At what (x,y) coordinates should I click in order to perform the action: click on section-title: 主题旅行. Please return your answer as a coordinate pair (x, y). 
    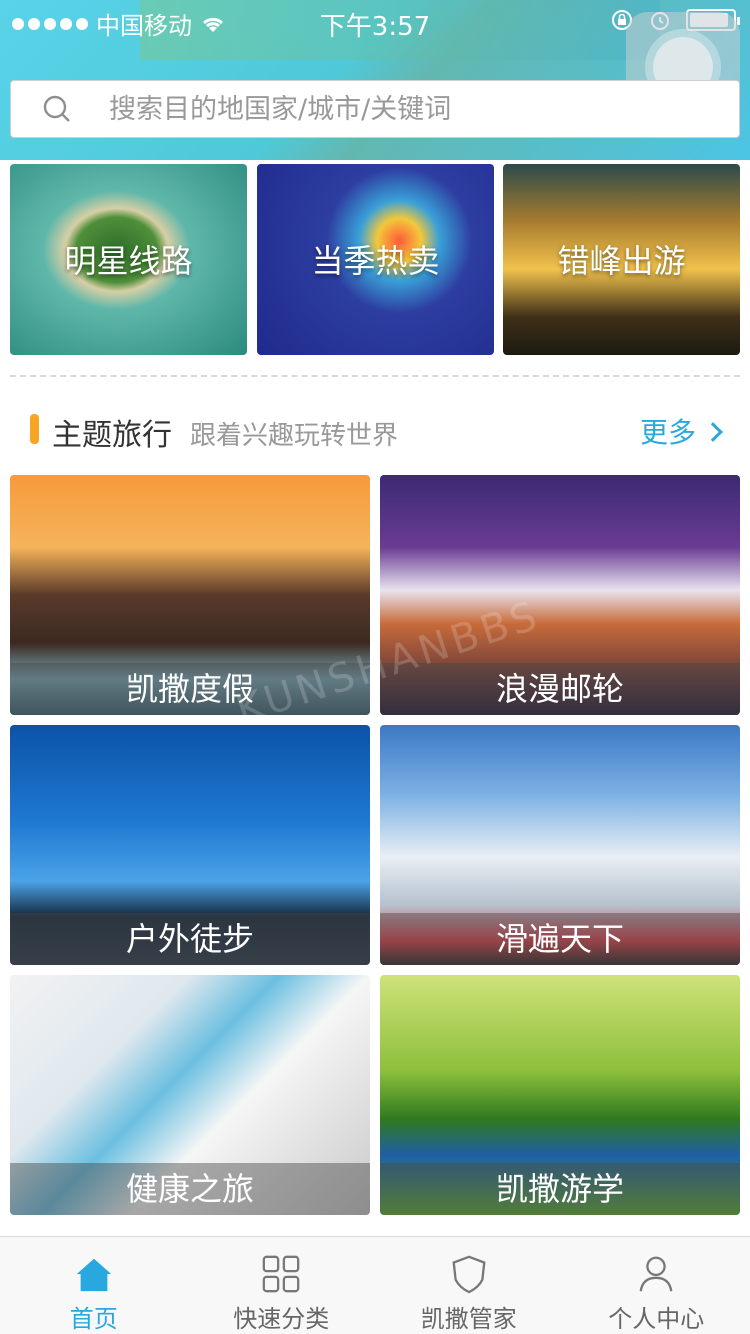
    Looking at the image, I should click on (112, 435).